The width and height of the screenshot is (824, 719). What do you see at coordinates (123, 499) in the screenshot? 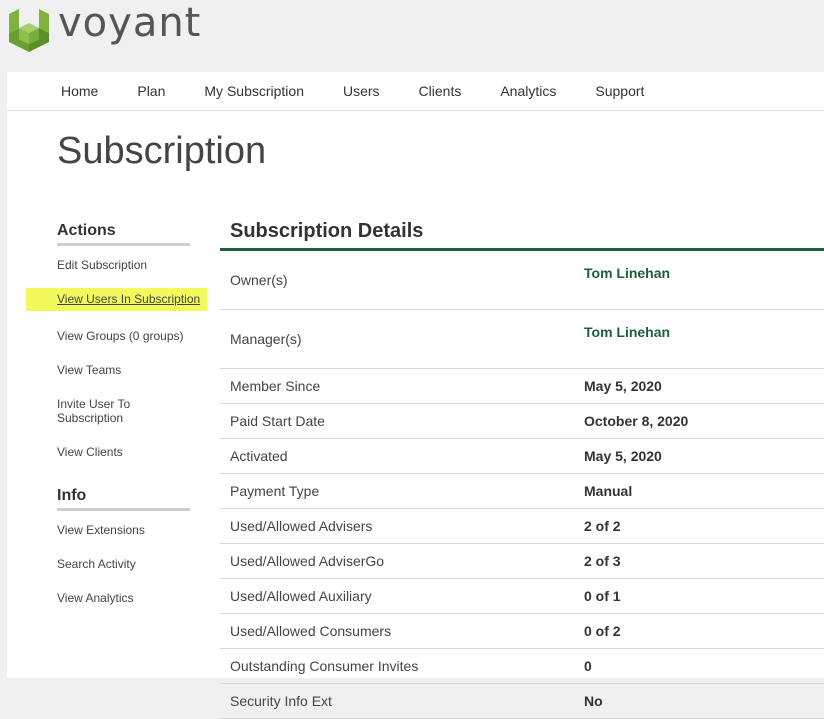
I see `info-heading: Info` at bounding box center [123, 499].